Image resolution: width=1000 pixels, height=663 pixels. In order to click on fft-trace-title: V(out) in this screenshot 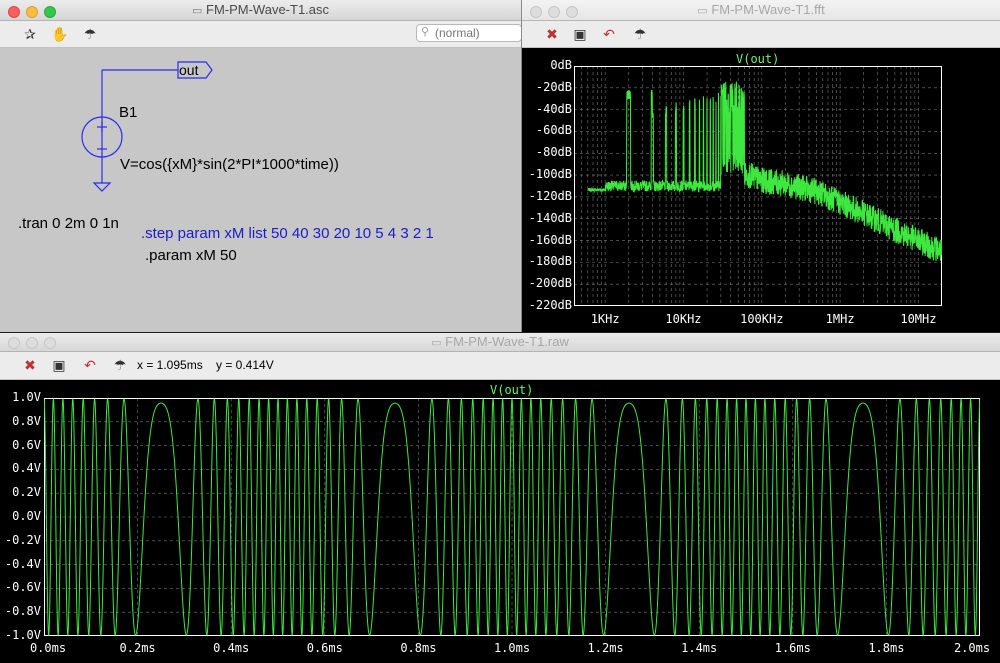, I will do `click(757, 59)`.